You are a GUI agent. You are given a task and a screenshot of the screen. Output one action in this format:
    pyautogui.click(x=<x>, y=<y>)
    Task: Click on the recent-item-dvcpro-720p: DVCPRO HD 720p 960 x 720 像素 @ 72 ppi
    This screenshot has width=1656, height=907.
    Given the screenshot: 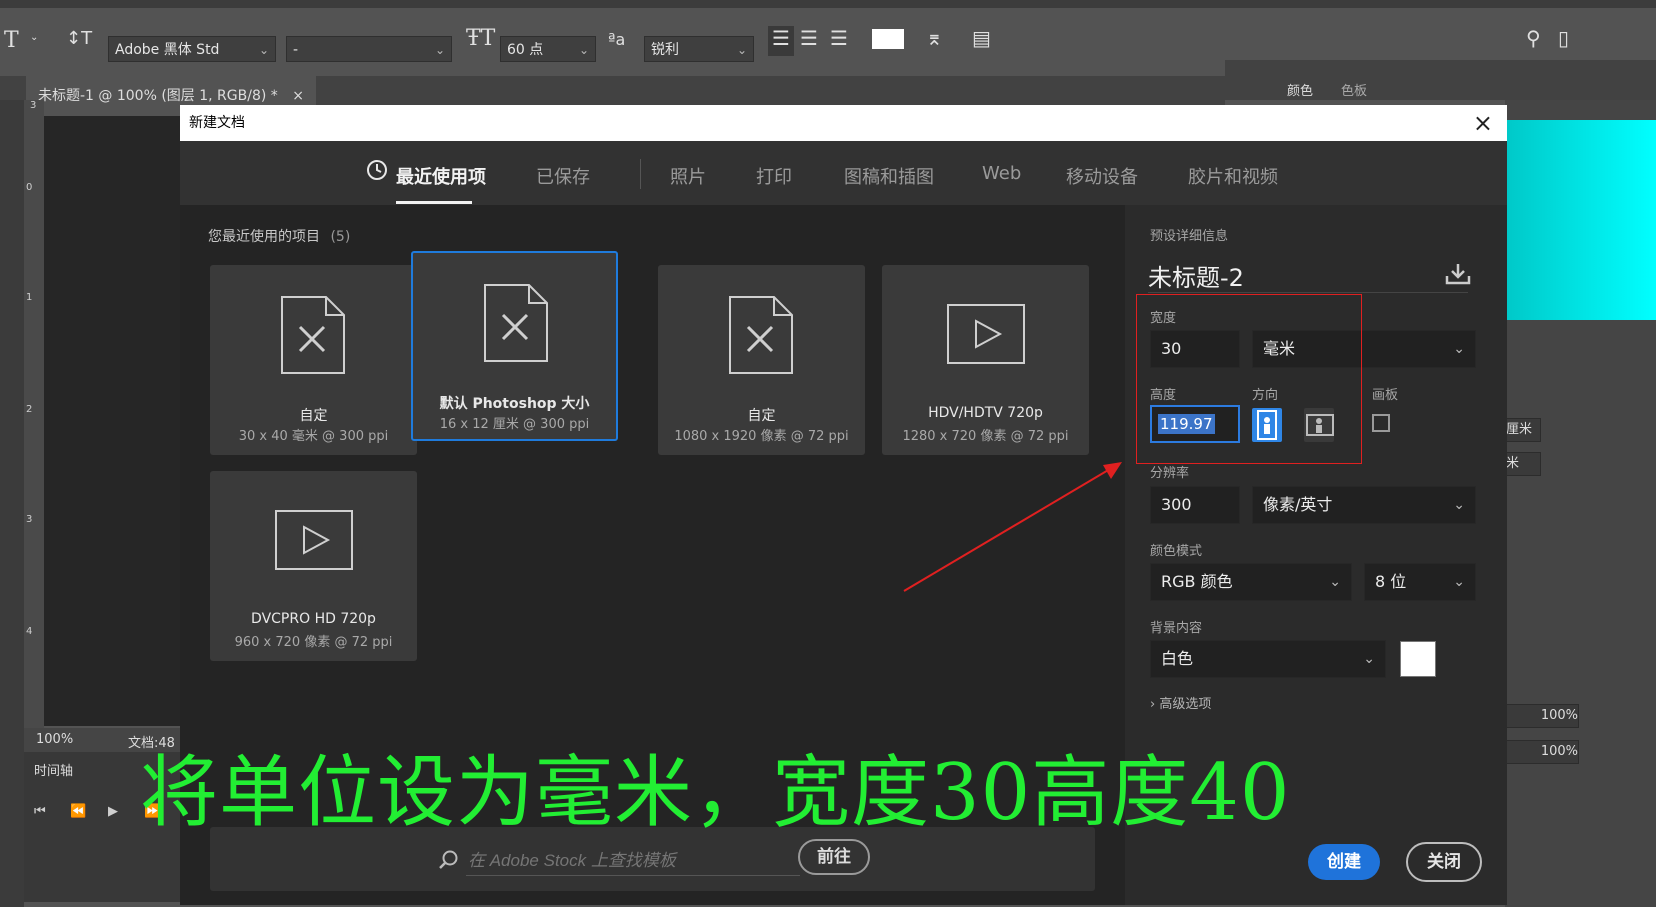 What is the action you would take?
    pyautogui.click(x=313, y=566)
    